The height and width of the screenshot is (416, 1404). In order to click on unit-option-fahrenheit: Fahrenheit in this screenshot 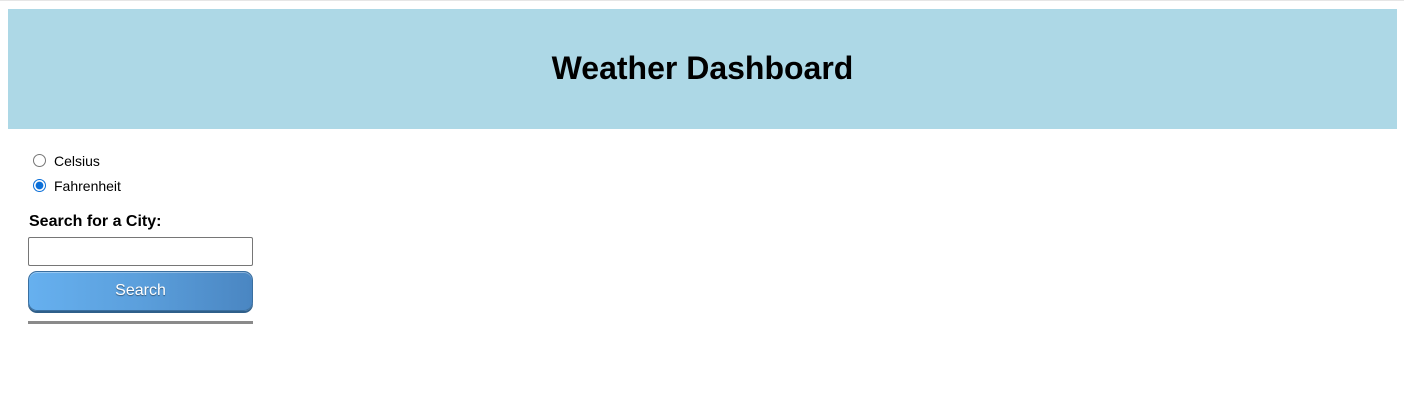, I will do `click(140, 185)`.